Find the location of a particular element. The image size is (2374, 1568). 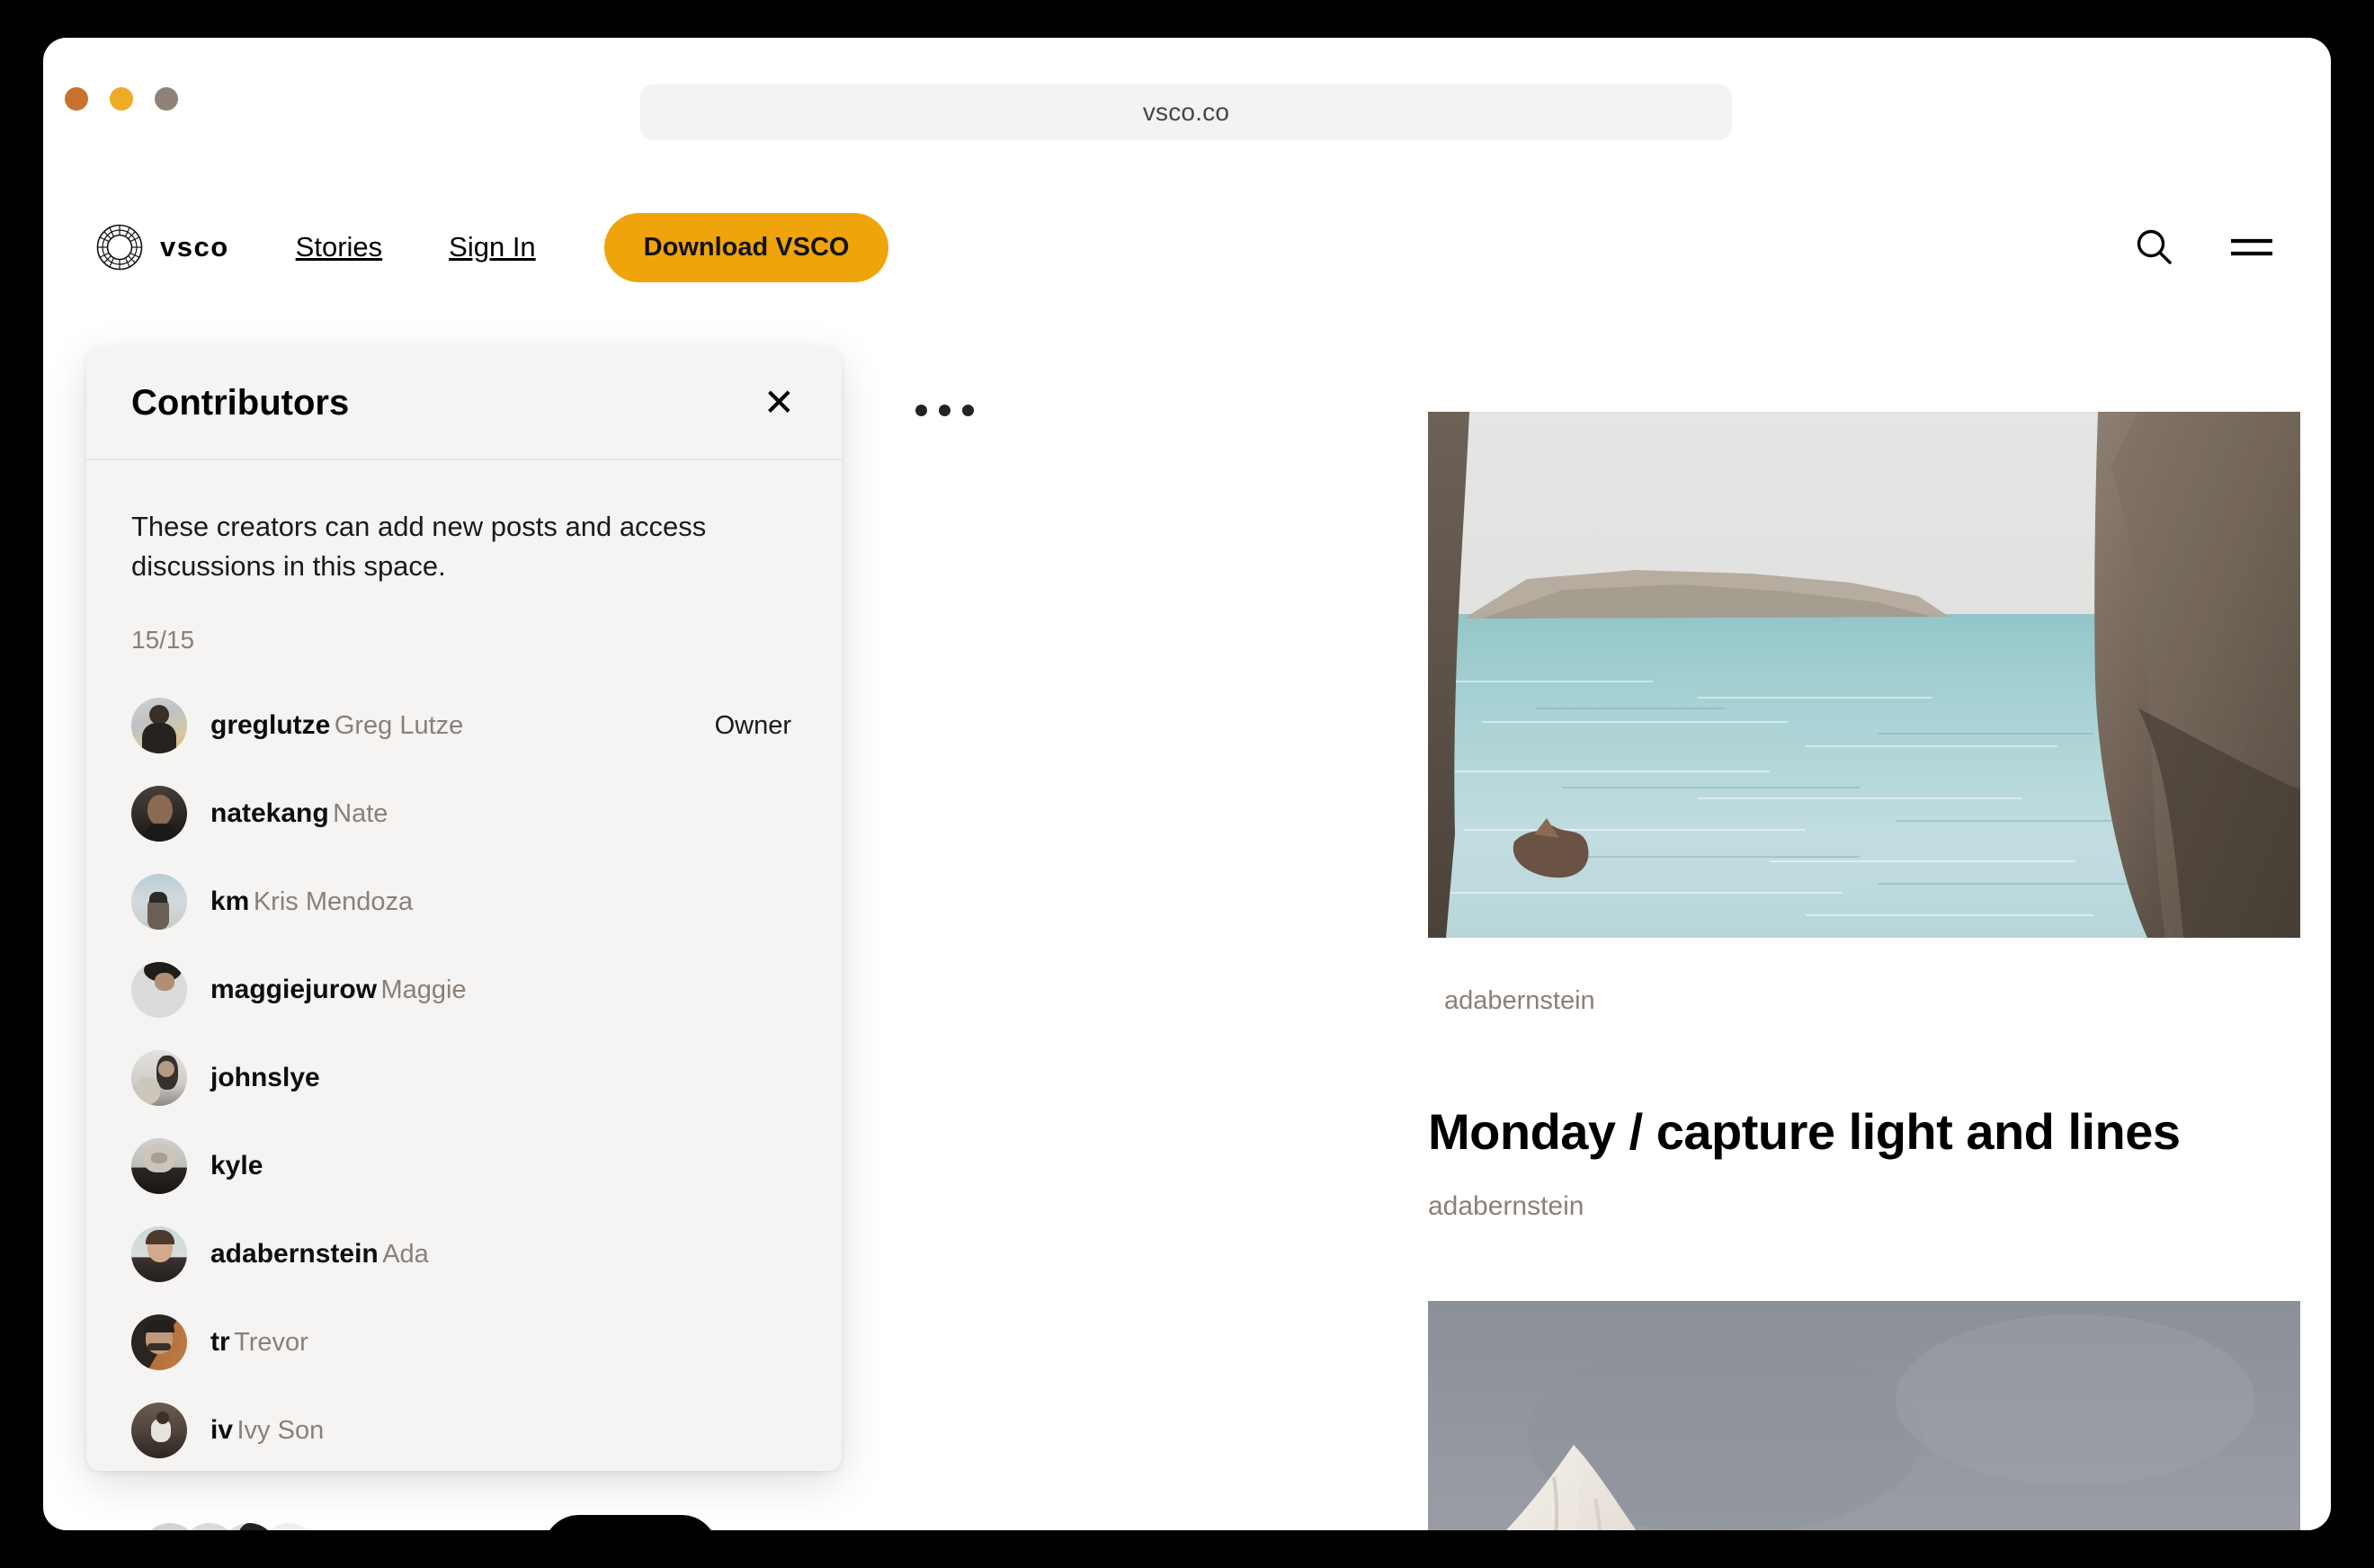

contributor-text: maggiejurow Maggie is located at coordinates (338, 990).